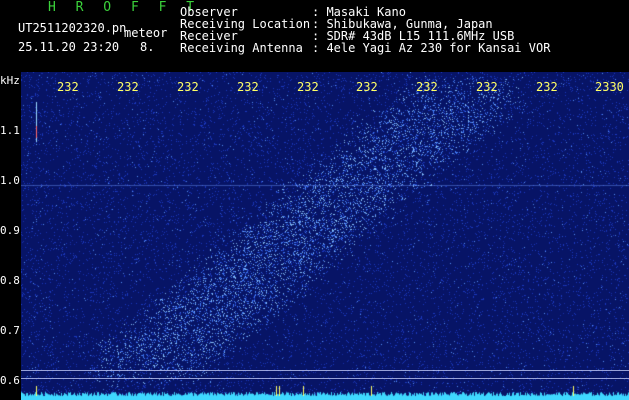 This screenshot has height=400, width=629. I want to click on filename-label: UT2511202320.pn, so click(72, 28).